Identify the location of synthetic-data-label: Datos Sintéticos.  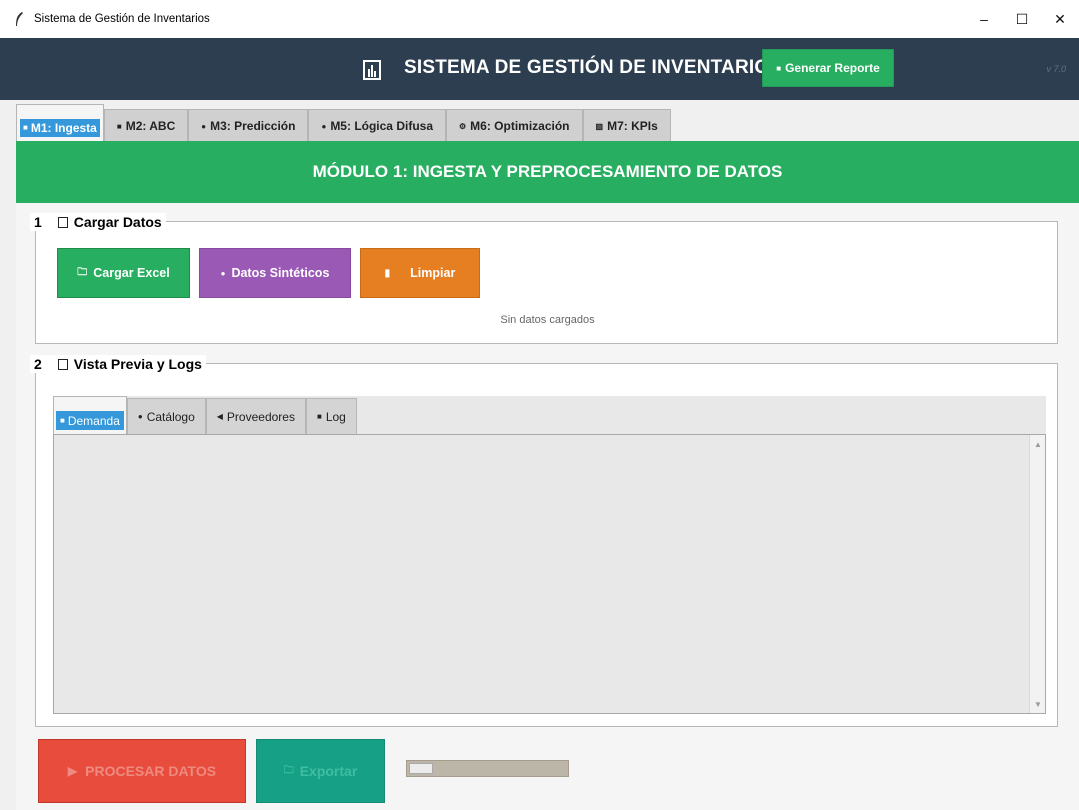
(280, 273).